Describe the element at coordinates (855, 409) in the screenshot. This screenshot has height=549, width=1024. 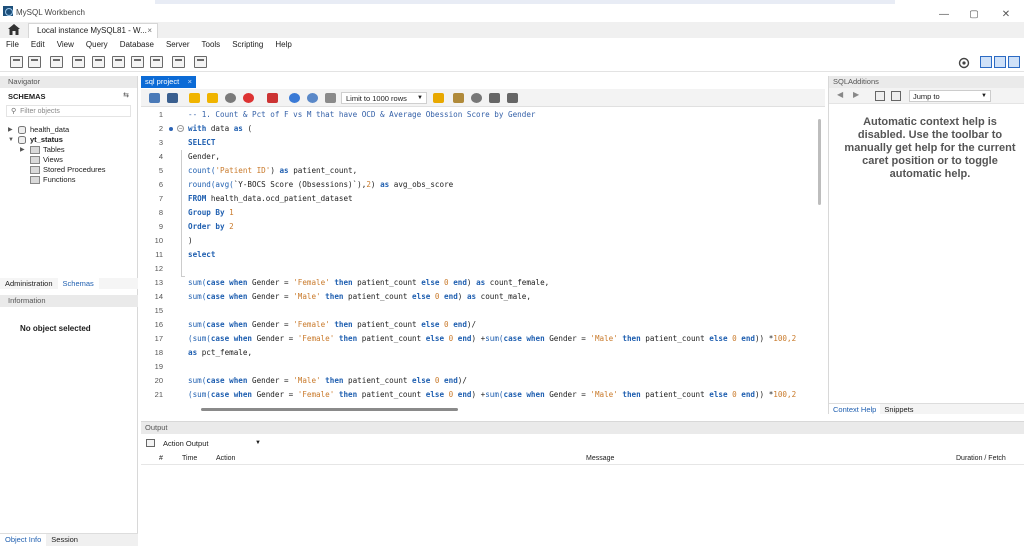
I see `tab-context-help: Context Help` at that location.